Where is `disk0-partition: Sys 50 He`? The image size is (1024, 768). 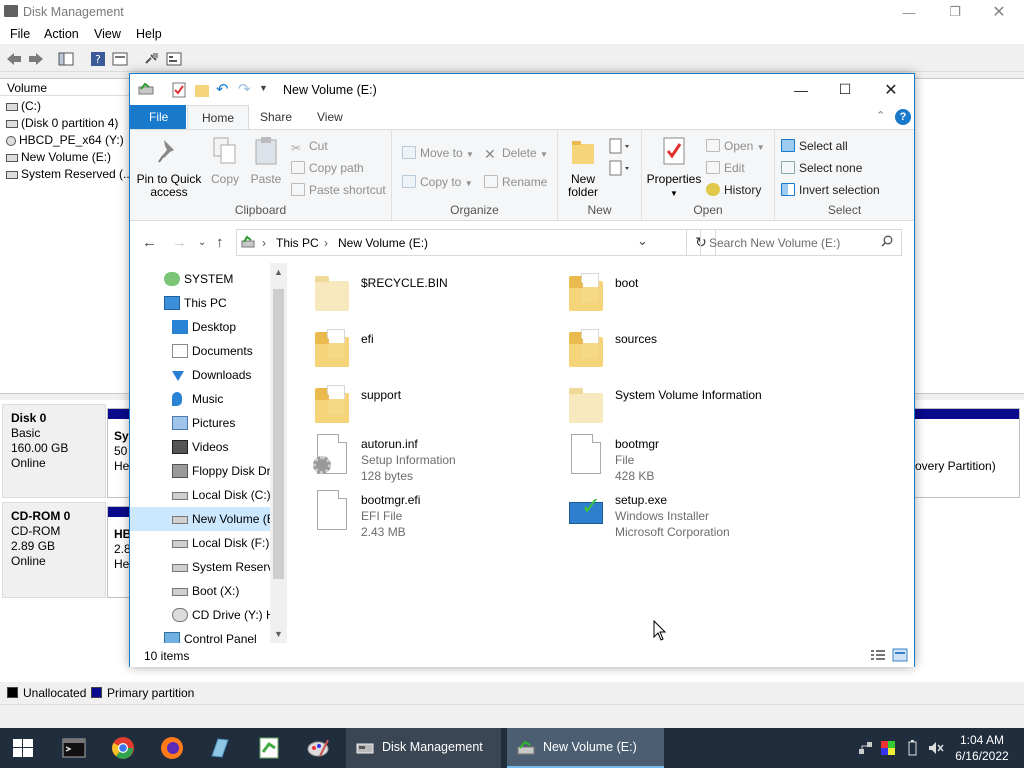 disk0-partition: Sys 50 He is located at coordinates (119, 453).